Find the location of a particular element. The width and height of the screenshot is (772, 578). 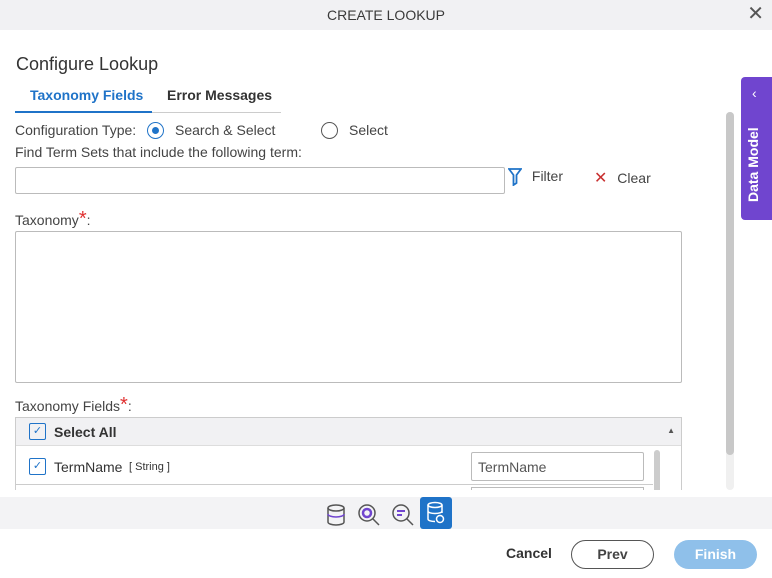

taxonomy-fields-grid: ✓ Select All ▲ ✓ TermName [ String ] is located at coordinates (348, 453).